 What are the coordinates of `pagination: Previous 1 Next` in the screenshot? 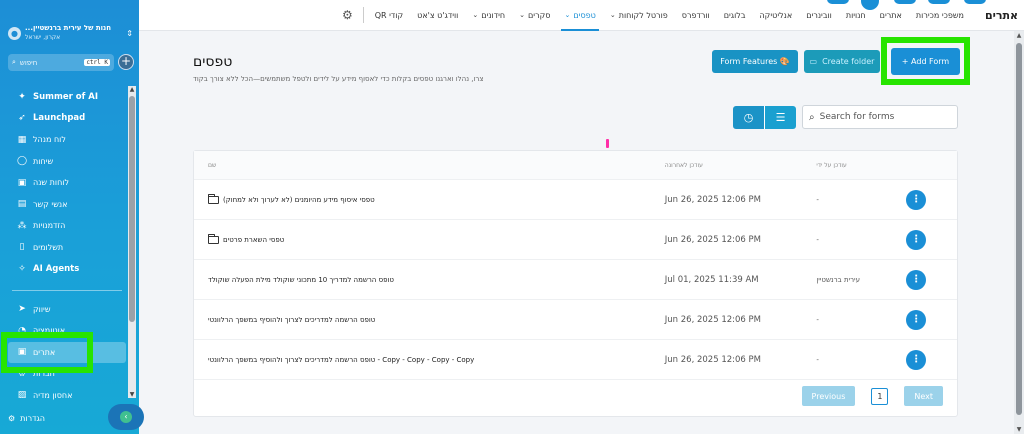 It's located at (872, 396).